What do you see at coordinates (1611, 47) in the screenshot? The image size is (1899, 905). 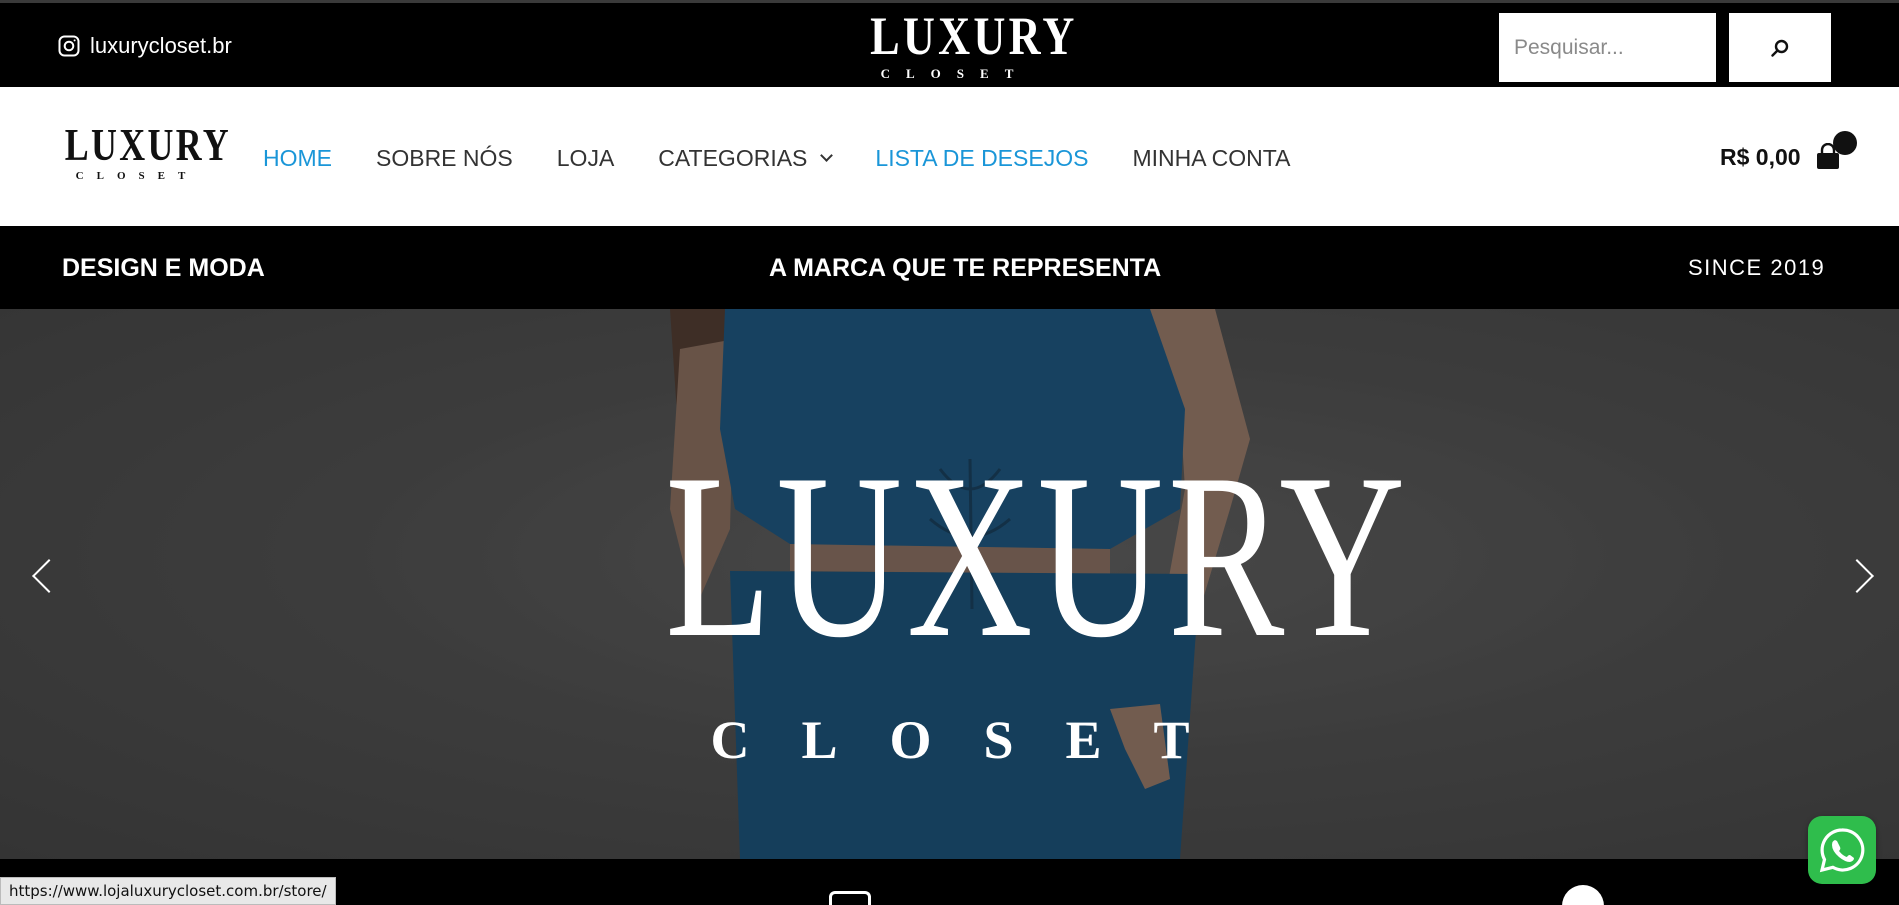 I see `search-input` at bounding box center [1611, 47].